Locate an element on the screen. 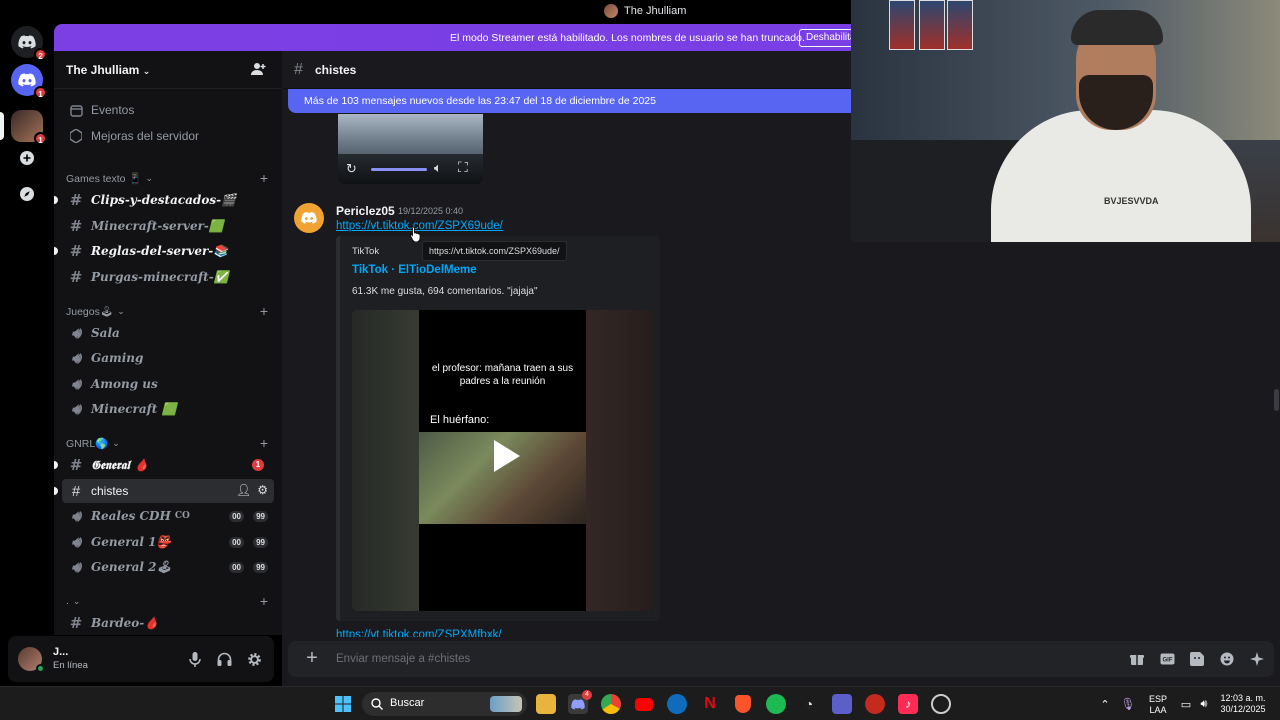 This screenshot has height=720, width=1280. discord-taskbar-icon: 4 is located at coordinates (580, 702).